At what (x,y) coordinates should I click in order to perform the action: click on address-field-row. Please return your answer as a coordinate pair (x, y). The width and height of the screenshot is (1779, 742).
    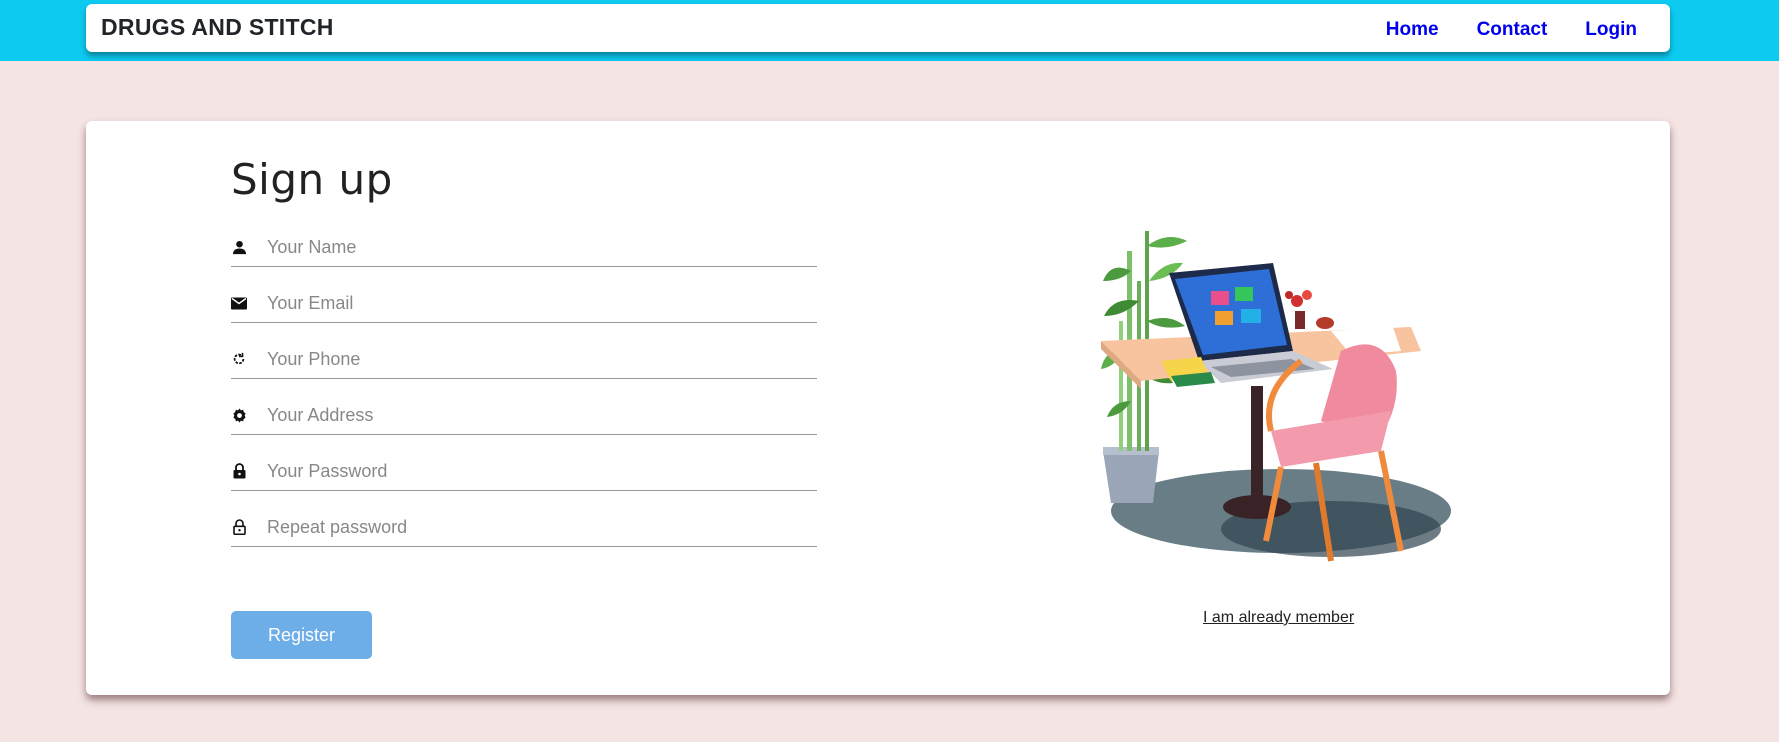
    Looking at the image, I should click on (524, 415).